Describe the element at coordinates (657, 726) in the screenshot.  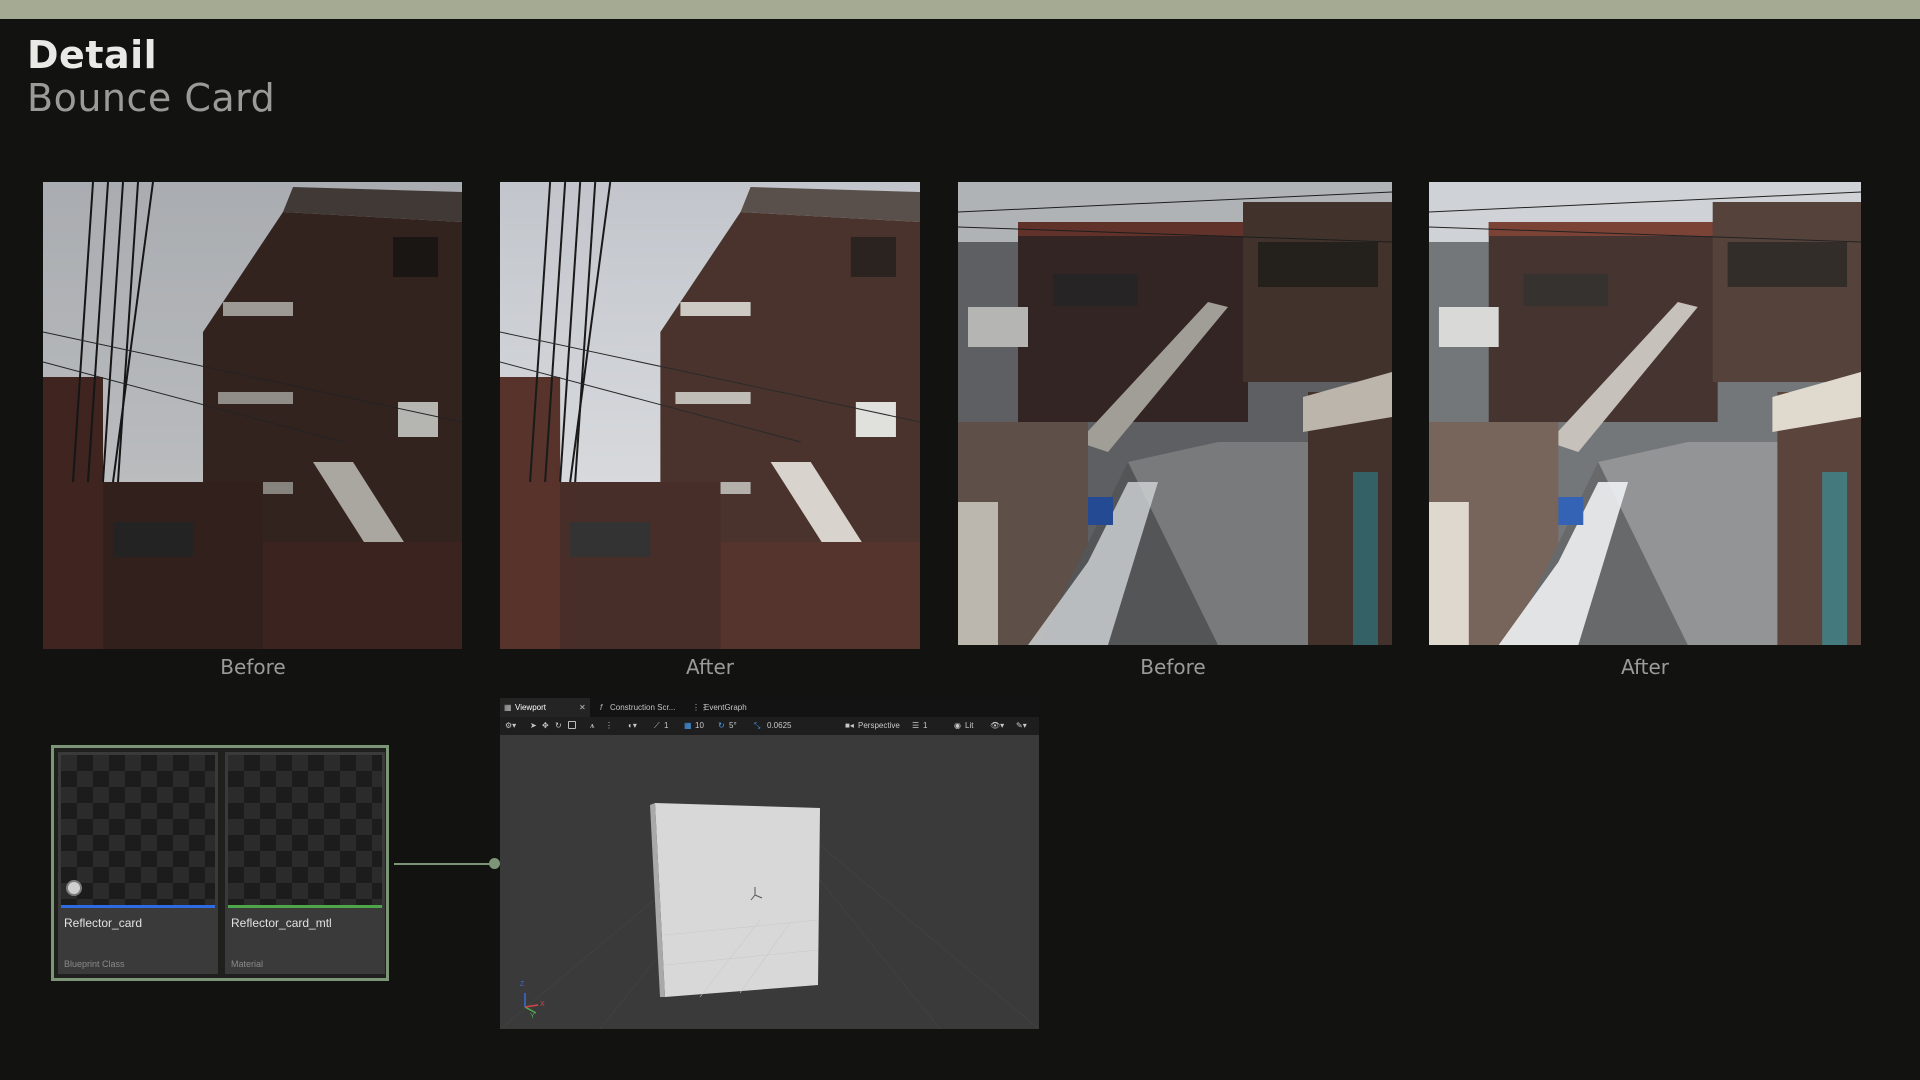
I see `rotation-snap-icon: ⟋` at that location.